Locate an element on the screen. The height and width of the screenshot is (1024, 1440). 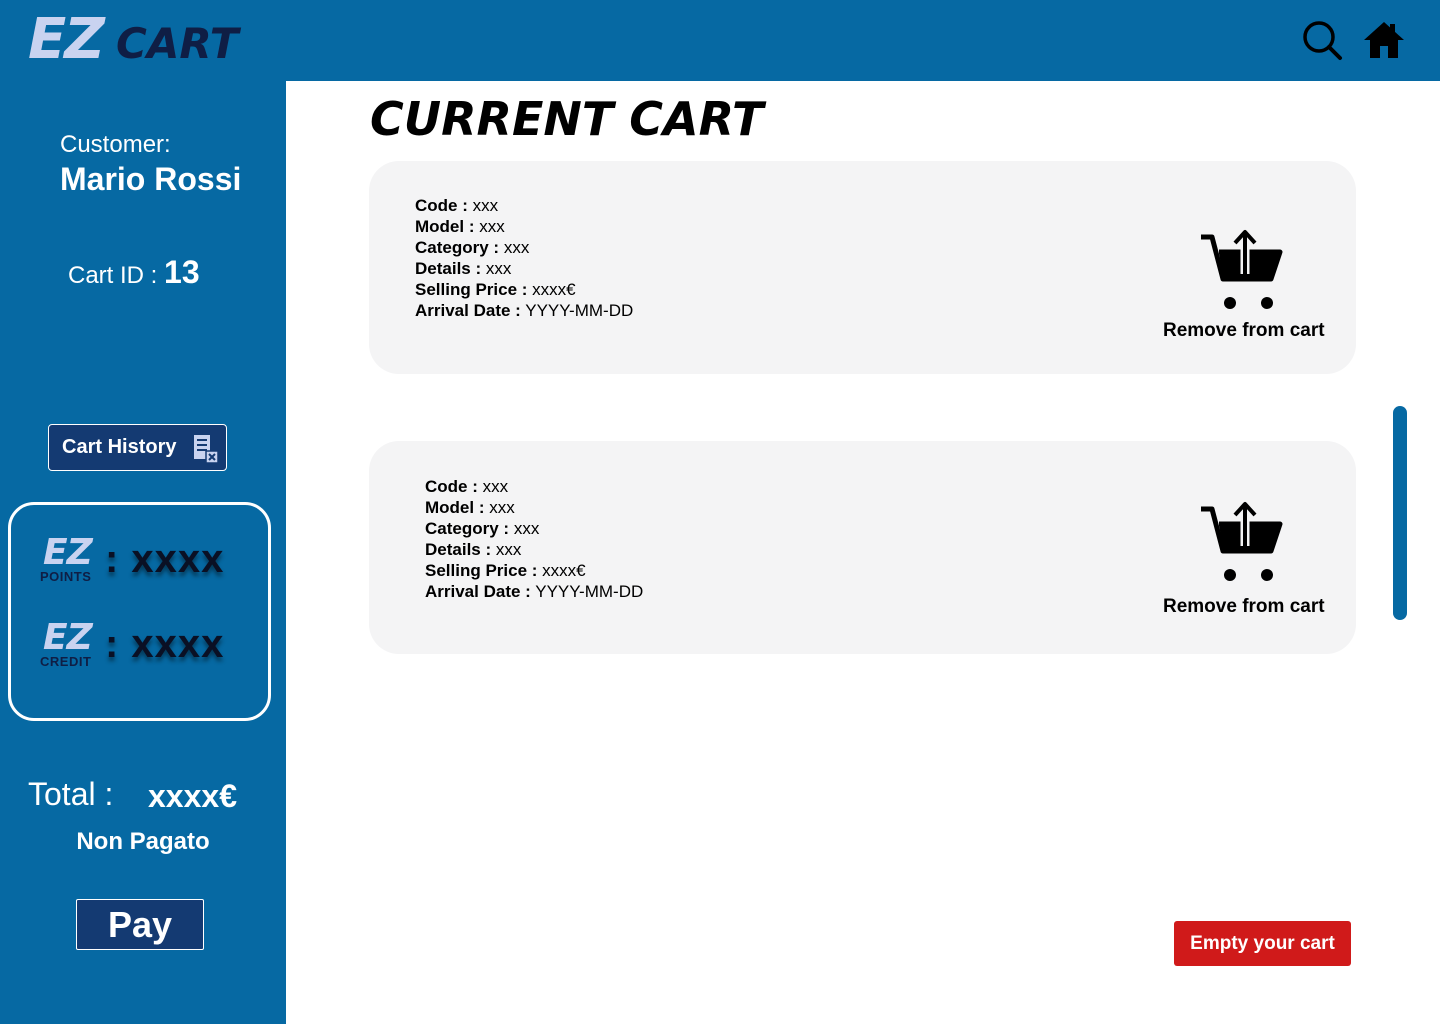
ez-credit-value: : xxxx is located at coordinates (165, 644).